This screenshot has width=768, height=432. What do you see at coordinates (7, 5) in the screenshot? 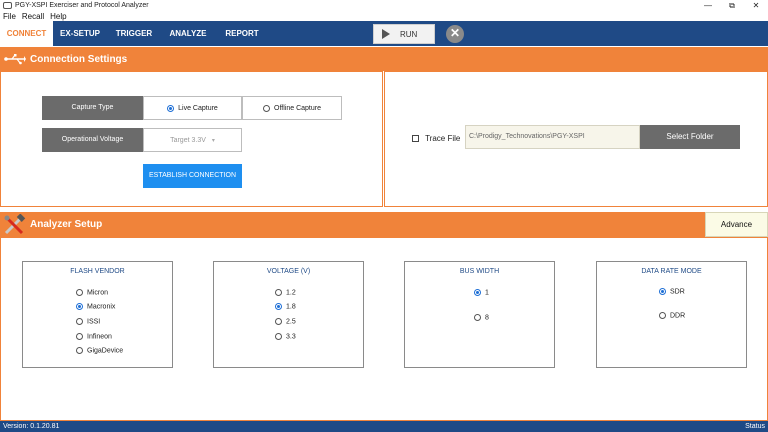
I see `app-icon` at bounding box center [7, 5].